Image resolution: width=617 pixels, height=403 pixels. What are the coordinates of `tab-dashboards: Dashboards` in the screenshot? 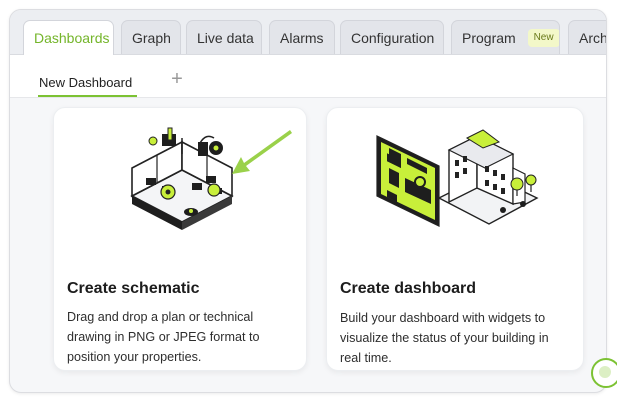 It's located at (68, 37).